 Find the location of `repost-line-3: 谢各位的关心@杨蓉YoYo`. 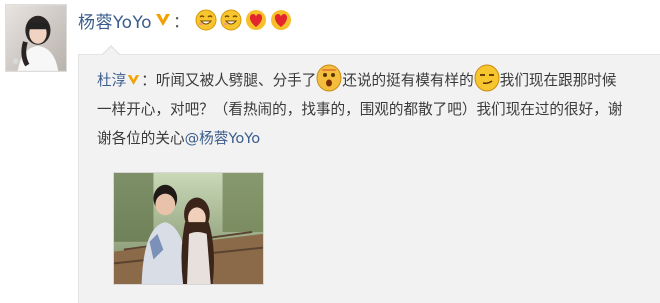

repost-line-3: 谢各位的关心@杨蓉YoYo is located at coordinates (369, 138).